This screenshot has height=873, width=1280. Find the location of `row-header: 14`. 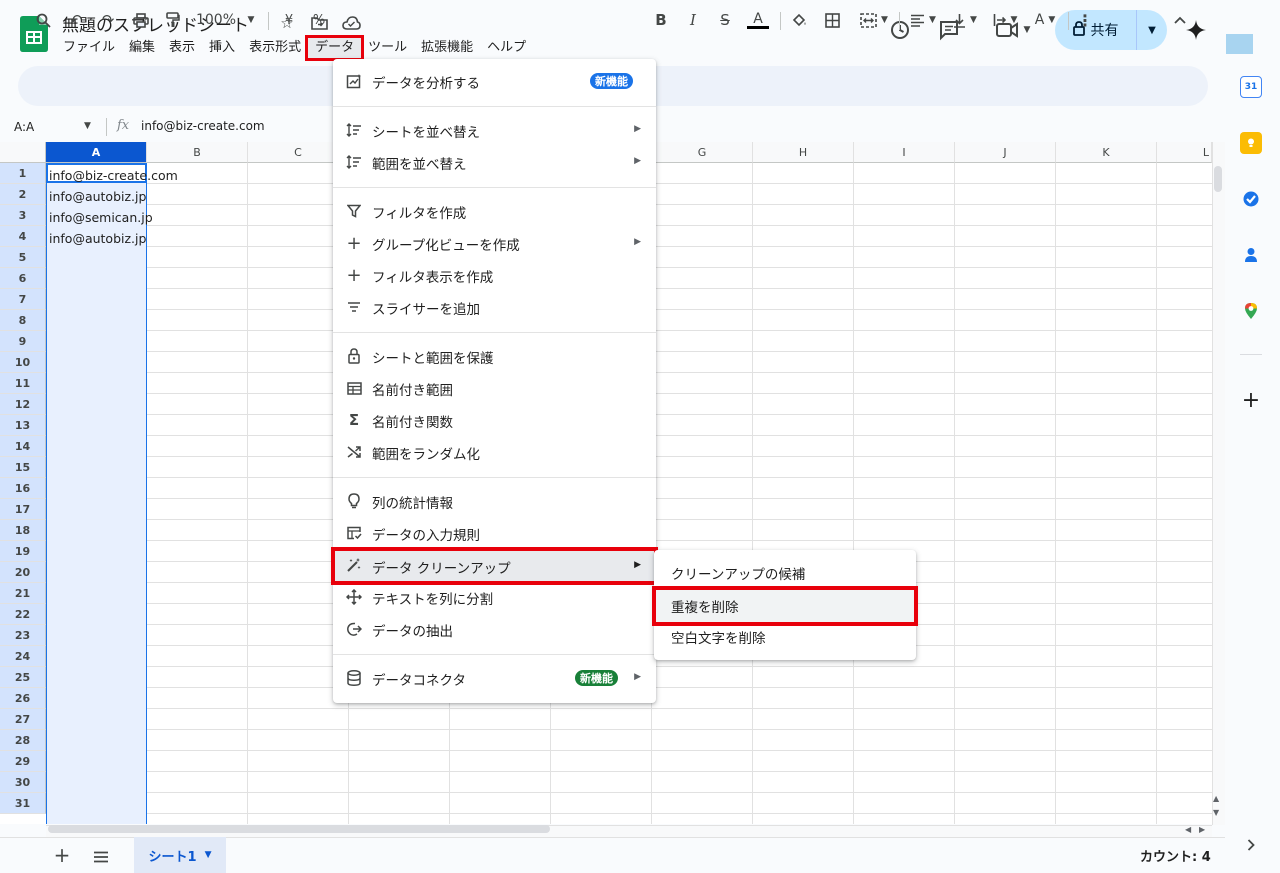

row-header: 14 is located at coordinates (23, 446).